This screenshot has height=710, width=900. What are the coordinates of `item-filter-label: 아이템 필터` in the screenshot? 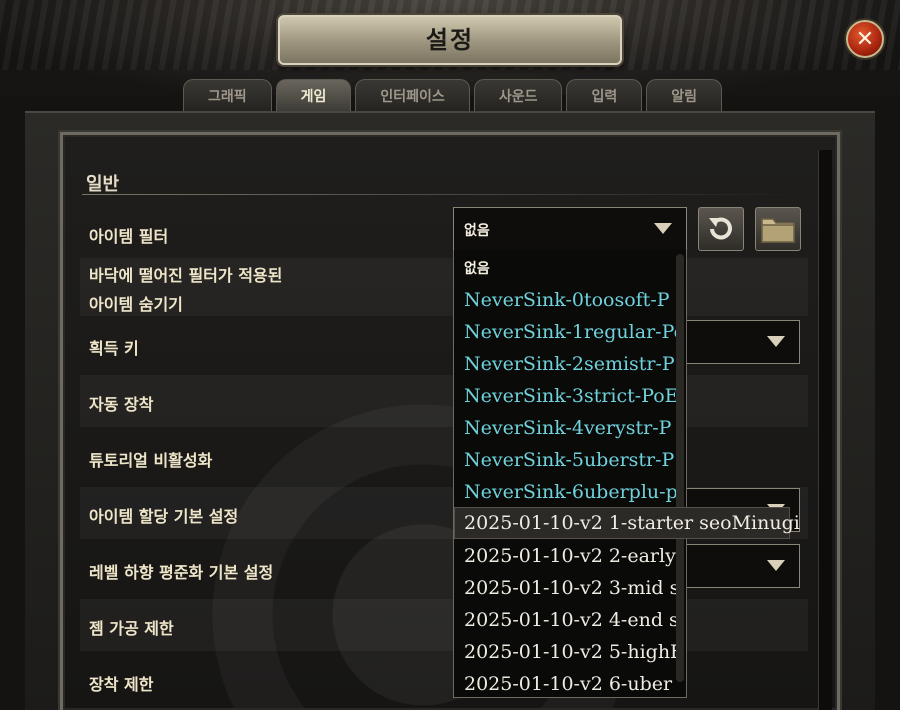 It's located at (129, 236).